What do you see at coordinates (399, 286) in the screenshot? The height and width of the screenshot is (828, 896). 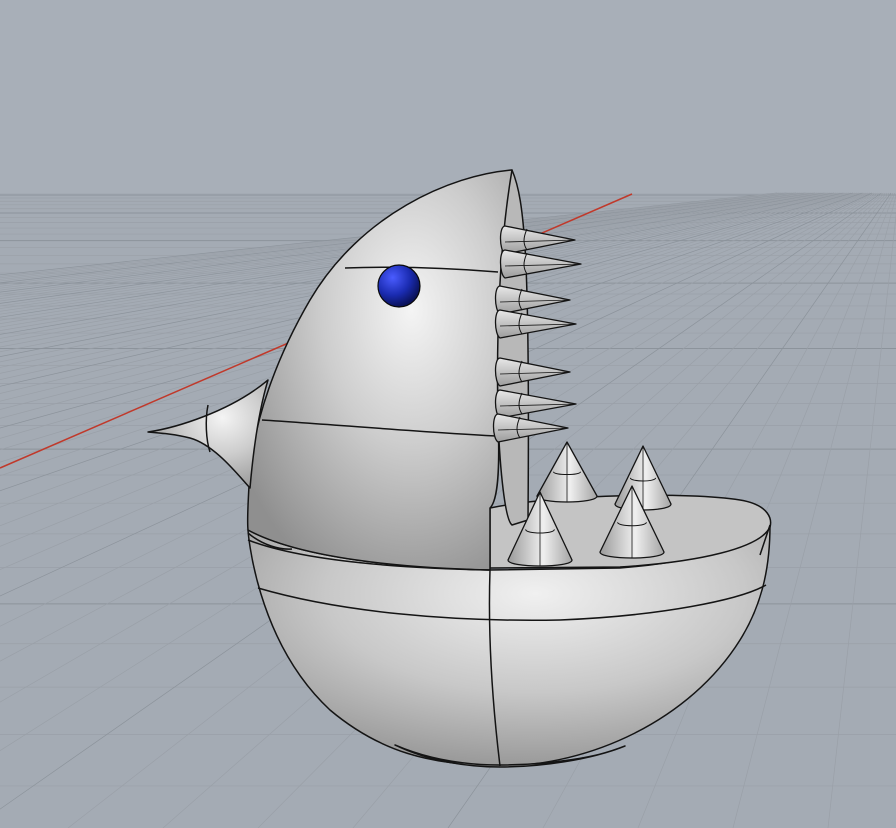 I see `eye-sphere` at bounding box center [399, 286].